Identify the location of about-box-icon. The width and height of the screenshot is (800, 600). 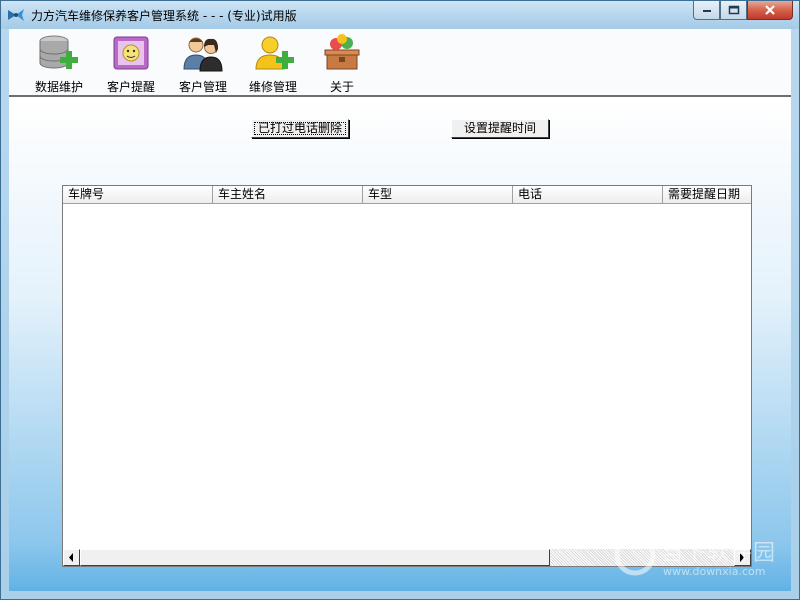
(342, 52).